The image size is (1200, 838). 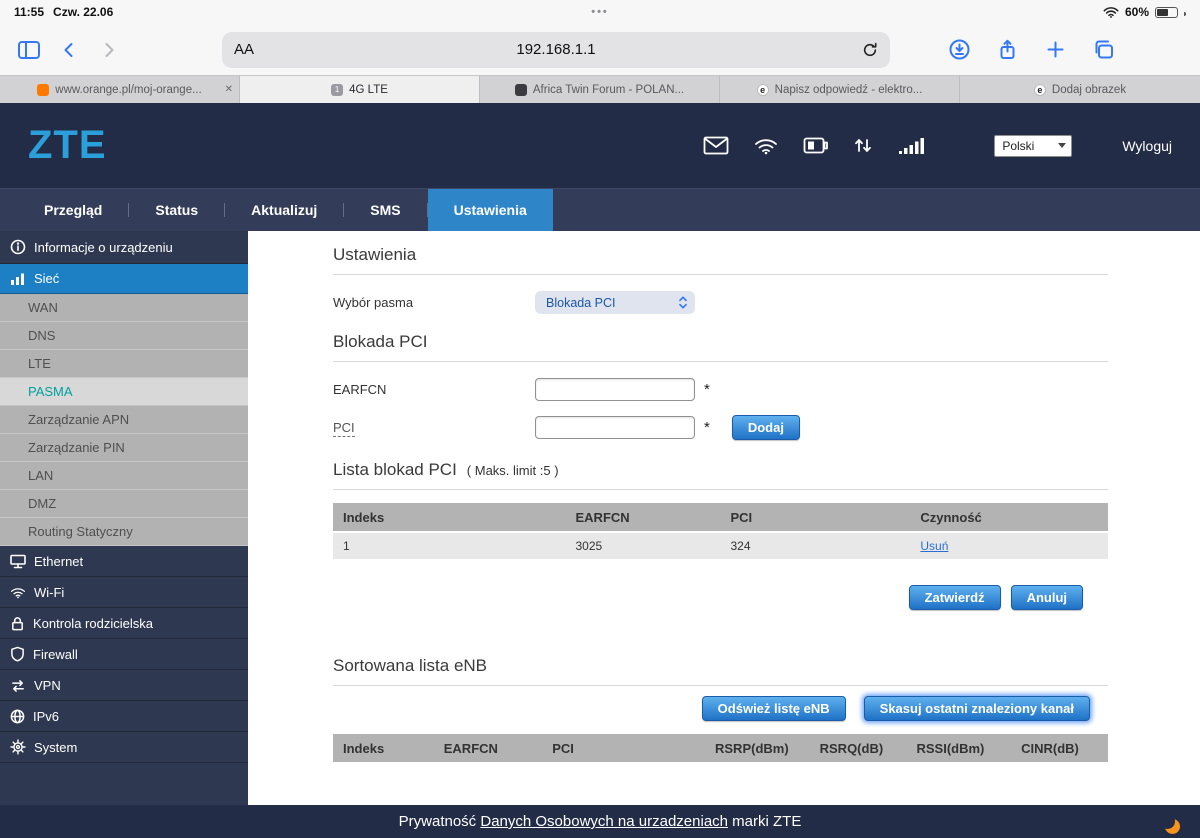 What do you see at coordinates (556, 49) in the screenshot?
I see `address-bar: AA 192.168.1.1` at bounding box center [556, 49].